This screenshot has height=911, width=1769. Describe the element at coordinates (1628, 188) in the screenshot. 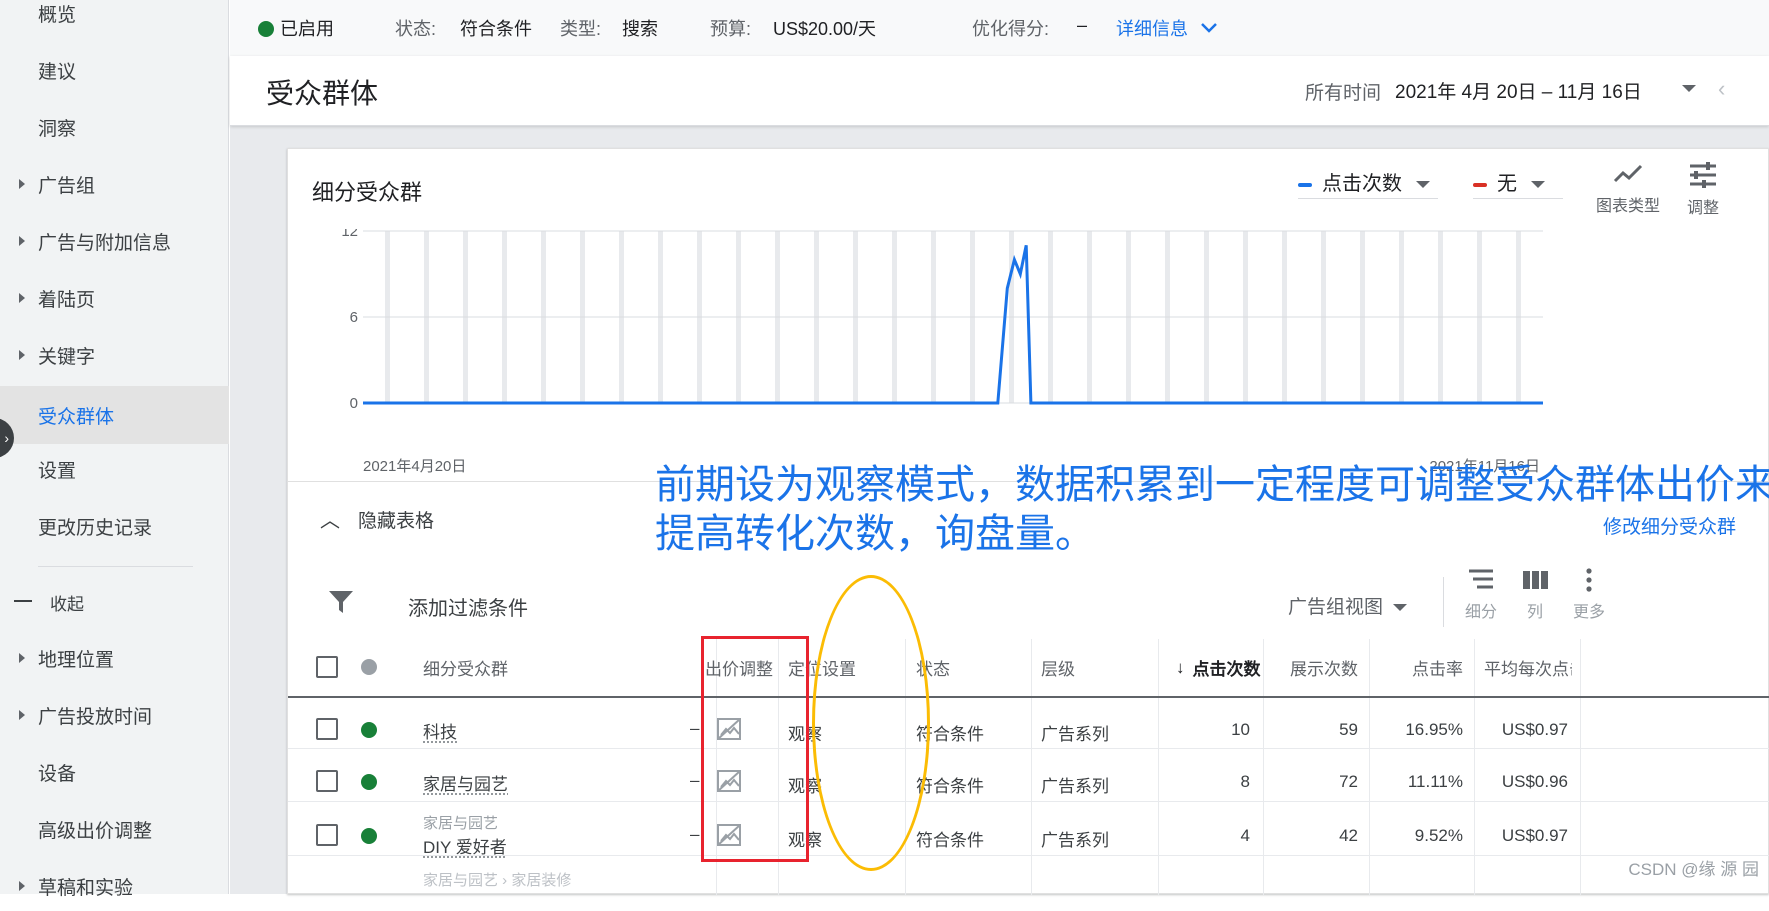

I see `chart-type-button: 图表类型` at that location.